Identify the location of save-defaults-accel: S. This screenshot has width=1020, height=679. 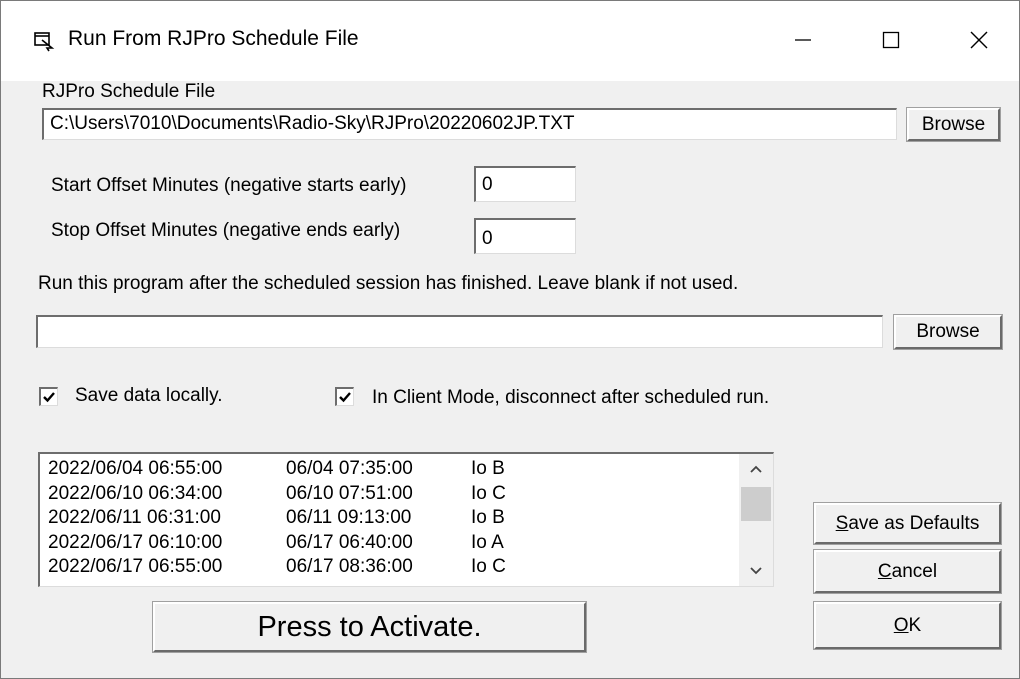
(842, 523).